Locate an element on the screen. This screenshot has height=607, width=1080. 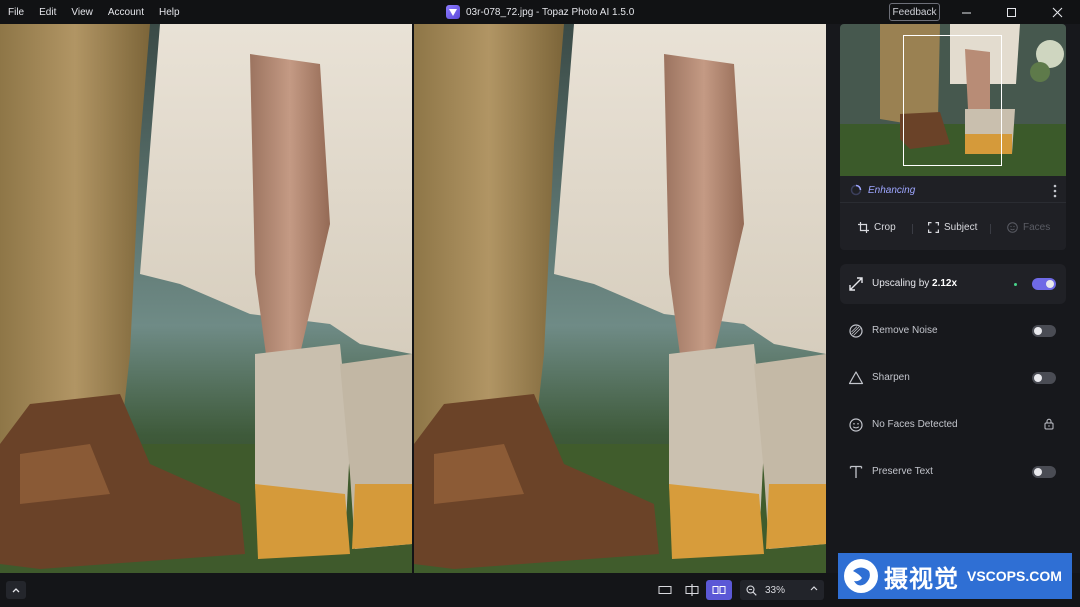
watermark-banner: 摄视觉 VSCOPS.COM is located at coordinates (955, 576).